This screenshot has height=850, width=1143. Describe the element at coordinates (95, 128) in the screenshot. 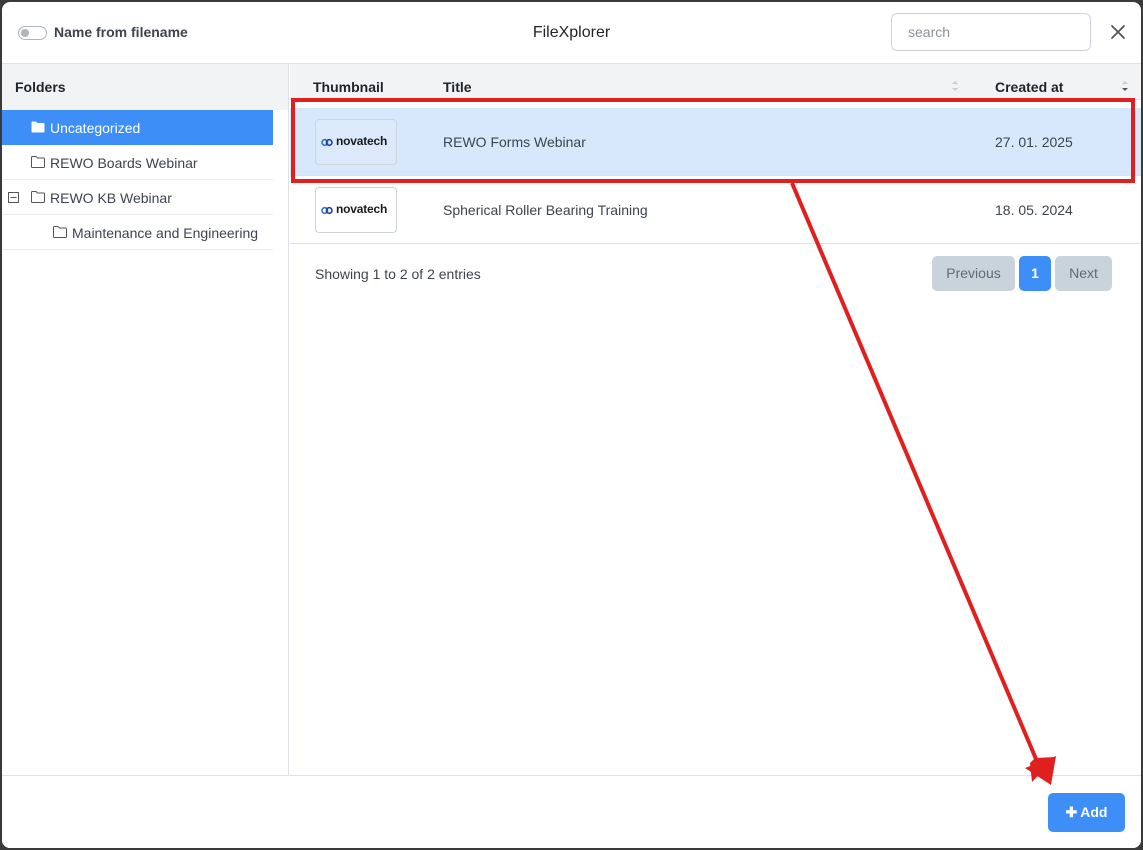

I see `folder-label: Uncategorized` at that location.